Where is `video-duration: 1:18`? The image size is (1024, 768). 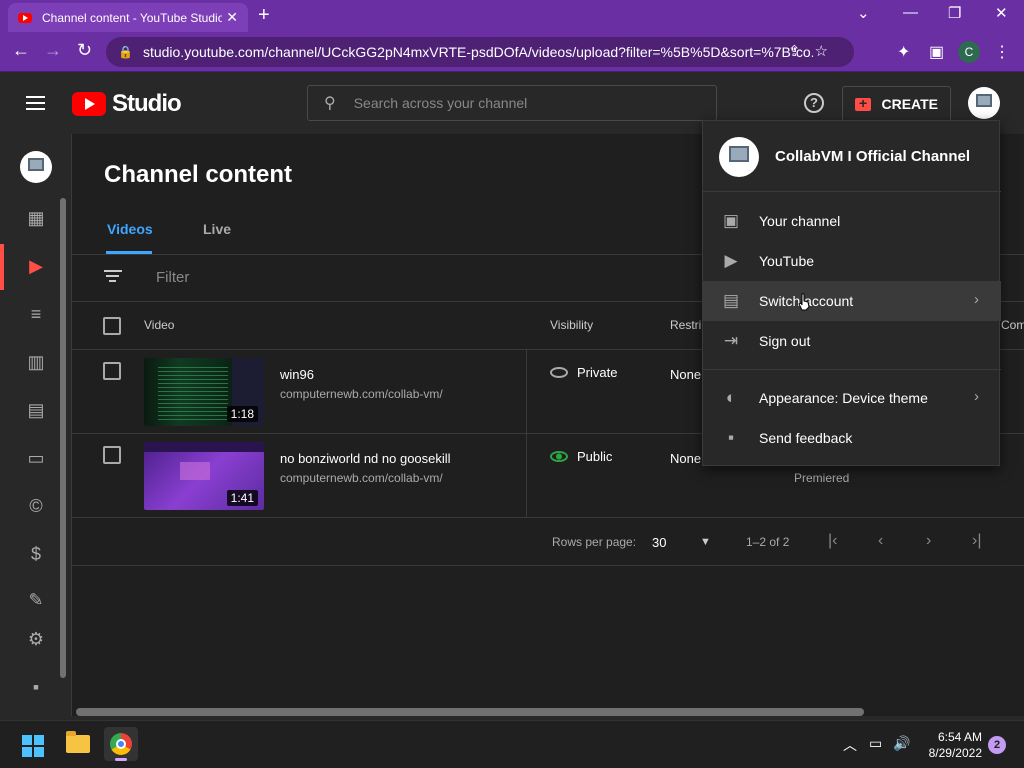
video-duration: 1:18 is located at coordinates (242, 414).